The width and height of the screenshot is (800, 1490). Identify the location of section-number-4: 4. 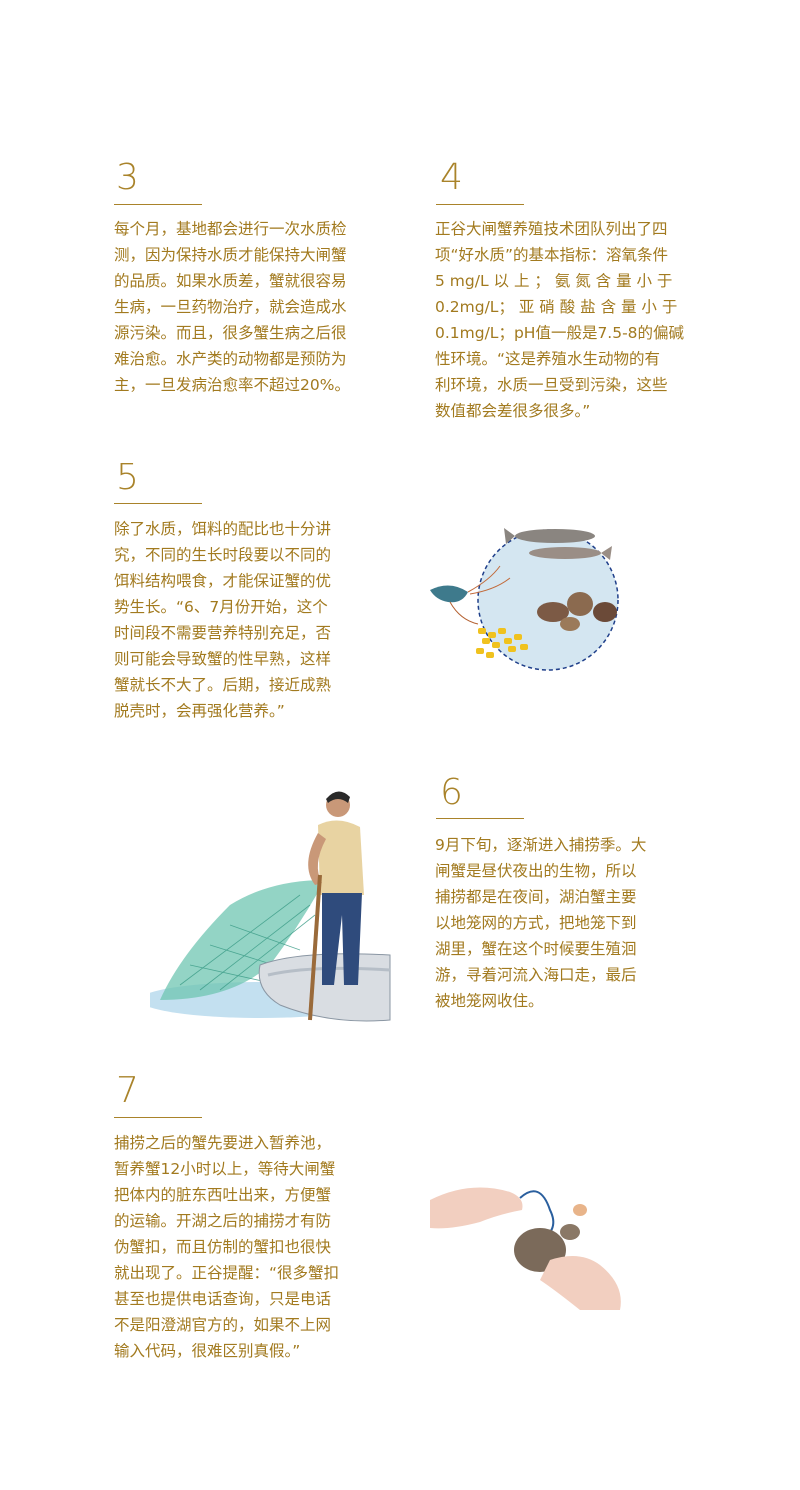
(451, 177).